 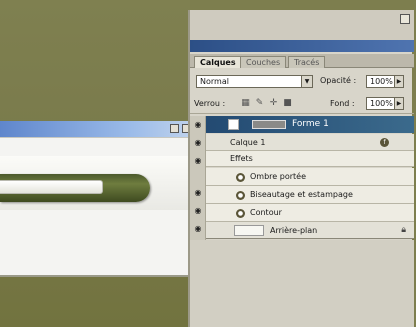 What do you see at coordinates (310, 159) in the screenshot?
I see `effects-header: Effets` at bounding box center [310, 159].